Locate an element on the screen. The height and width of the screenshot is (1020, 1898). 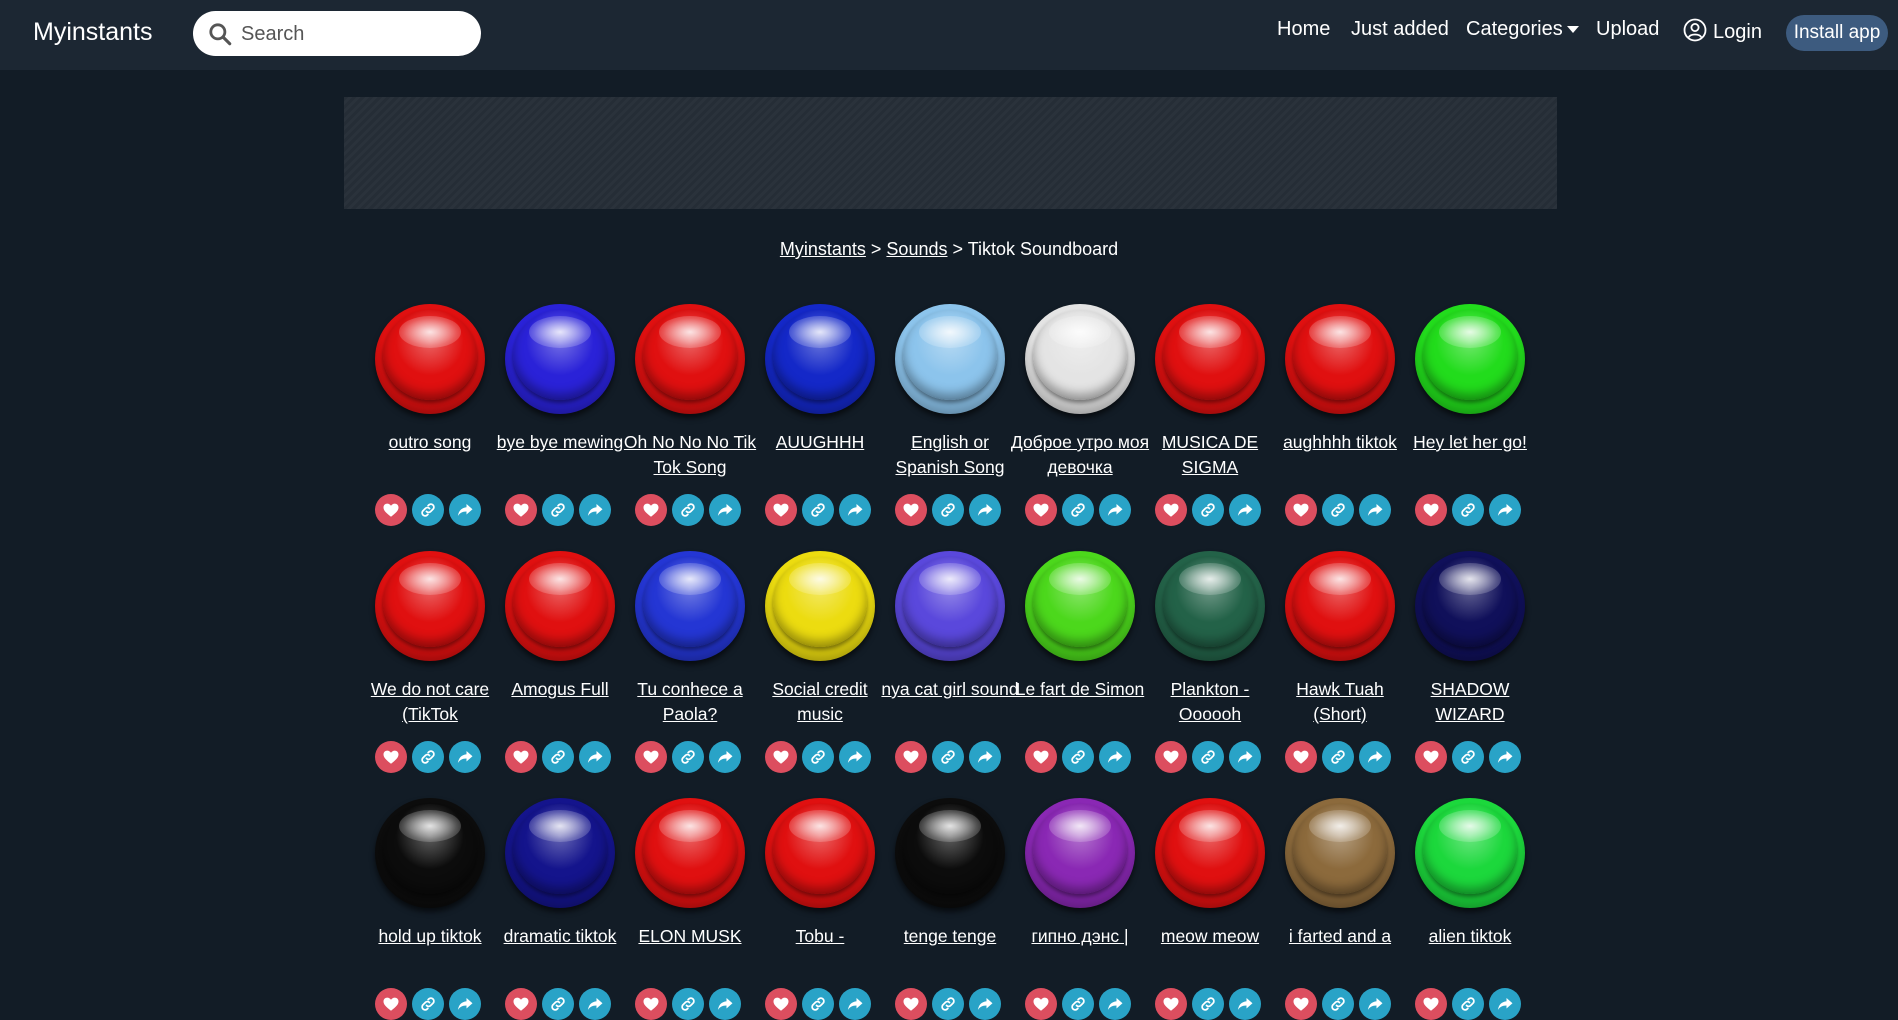
instant-title-link: Oh No No No Tik Tok Song is located at coordinates (690, 455).